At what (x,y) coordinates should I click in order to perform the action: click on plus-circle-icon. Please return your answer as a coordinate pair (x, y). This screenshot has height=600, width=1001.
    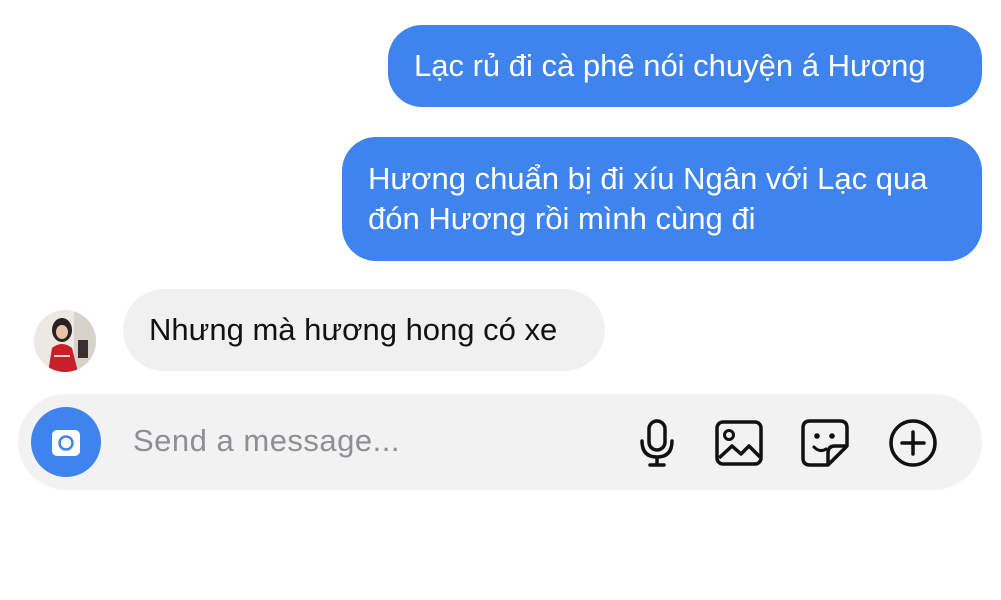
    Looking at the image, I should click on (913, 443).